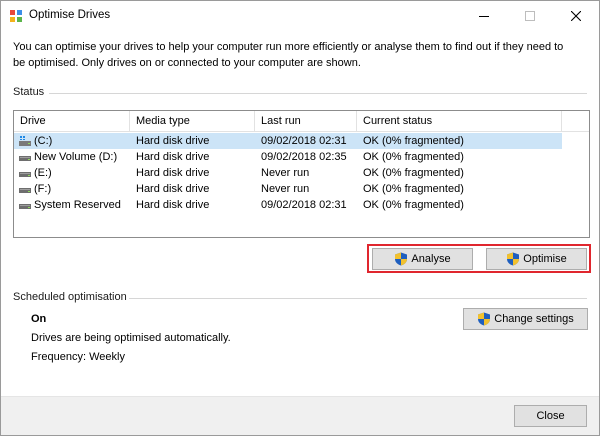 The width and height of the screenshot is (600, 436). What do you see at coordinates (76, 157) in the screenshot?
I see `drive-name: New Volume (D:)` at bounding box center [76, 157].